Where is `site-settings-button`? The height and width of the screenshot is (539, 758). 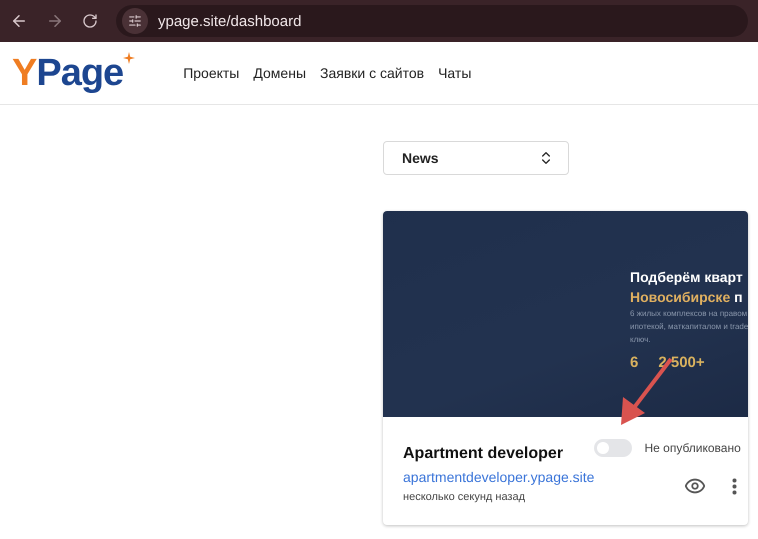
site-settings-button is located at coordinates (135, 21).